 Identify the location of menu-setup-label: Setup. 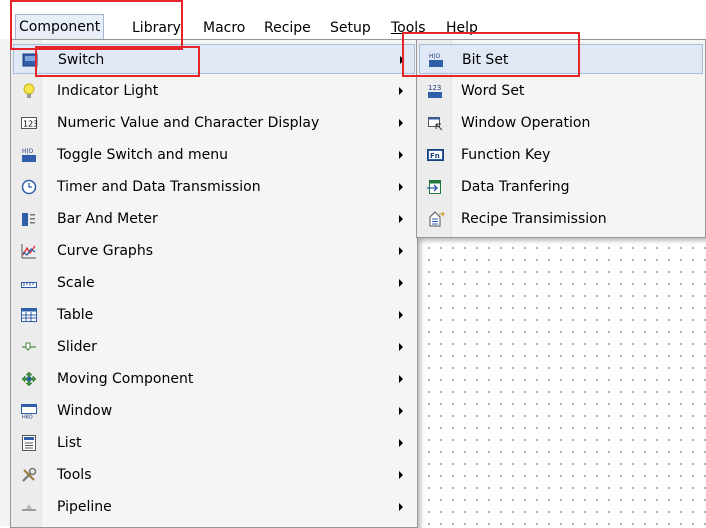
(350, 28).